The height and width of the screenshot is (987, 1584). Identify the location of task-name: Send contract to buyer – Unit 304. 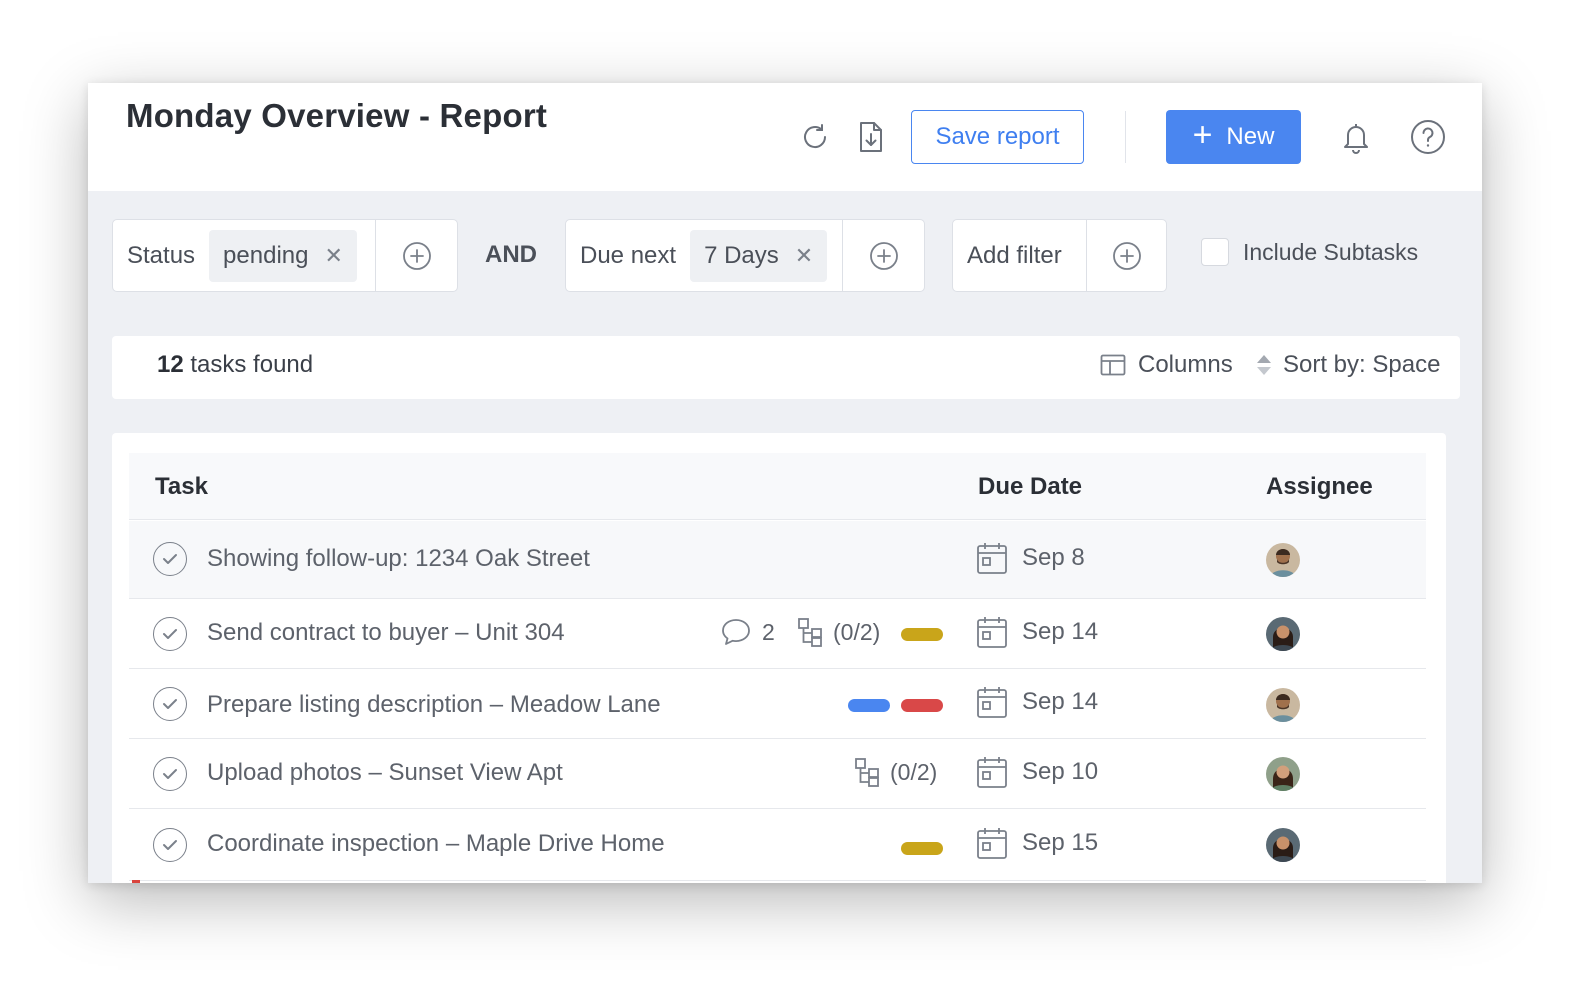
(386, 633).